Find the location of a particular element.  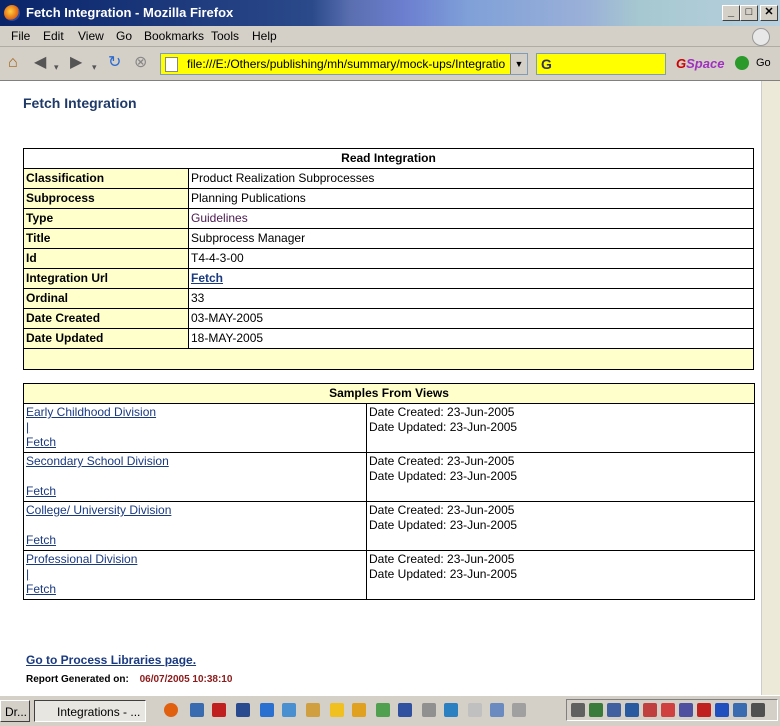

table-row: Title Subprocess Manager is located at coordinates (388, 238).